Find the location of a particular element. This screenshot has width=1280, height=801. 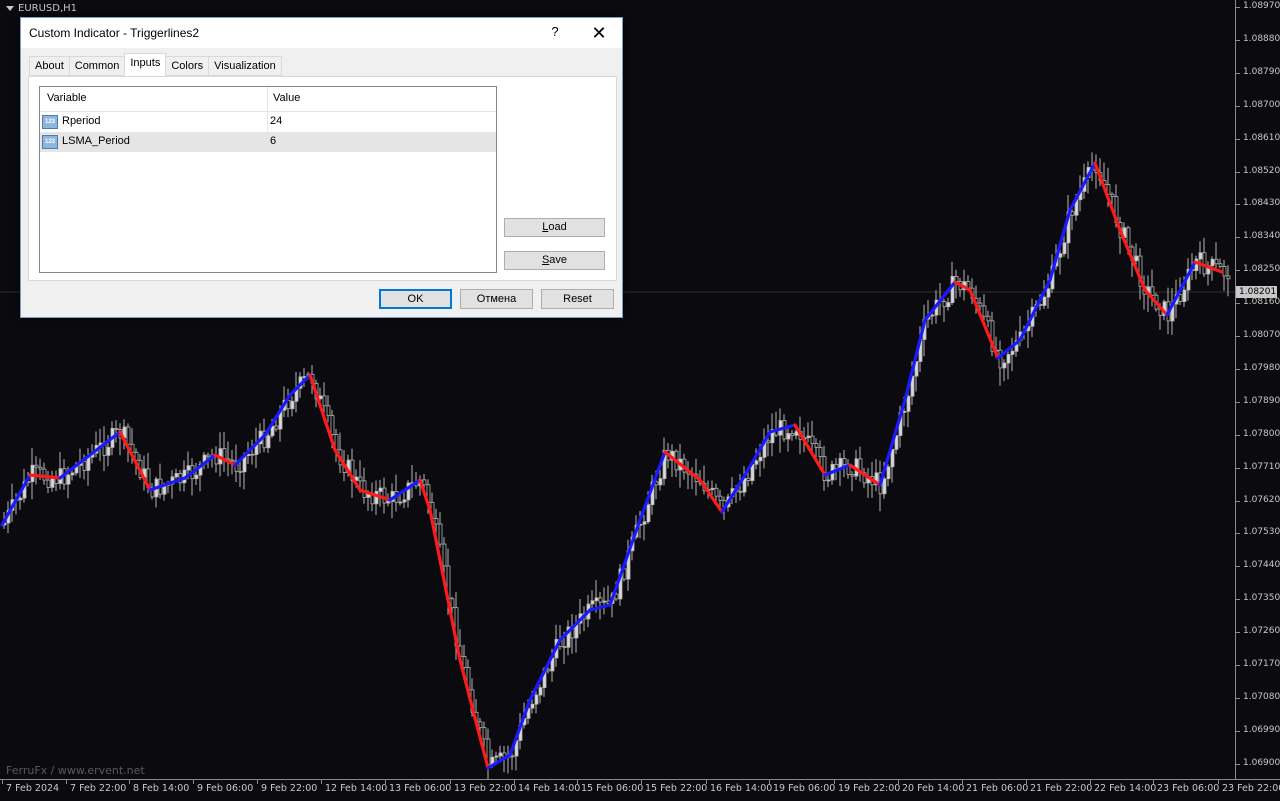

dialog-titlebar: Custom Indicator - Triggerlines2 ? ✕ is located at coordinates (321, 33).